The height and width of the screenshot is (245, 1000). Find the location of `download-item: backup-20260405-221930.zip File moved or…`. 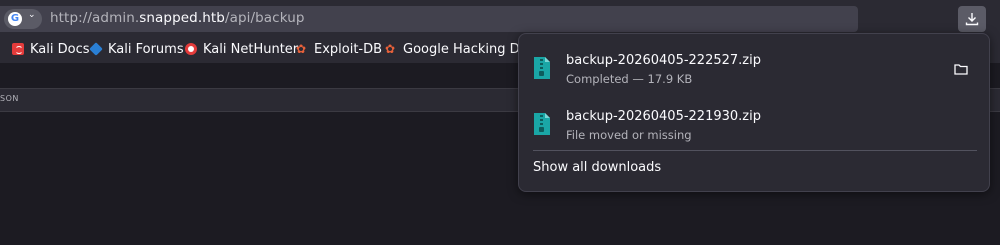

download-item: backup-20260405-221930.zip File moved or… is located at coordinates (754, 126).